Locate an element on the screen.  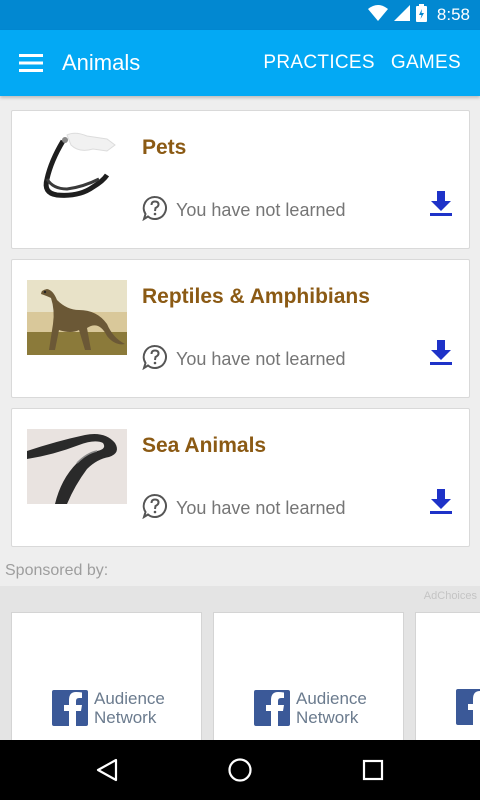
ad-card-partial is located at coordinates (447, 676).